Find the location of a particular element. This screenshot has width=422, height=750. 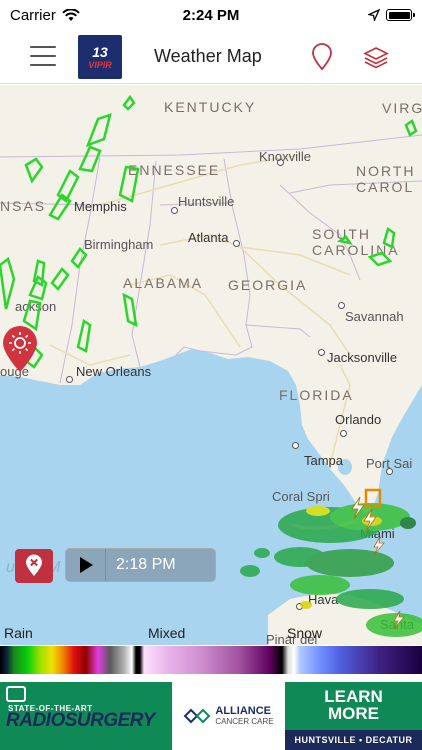

legend-rain-label: Rain is located at coordinates (18, 633).